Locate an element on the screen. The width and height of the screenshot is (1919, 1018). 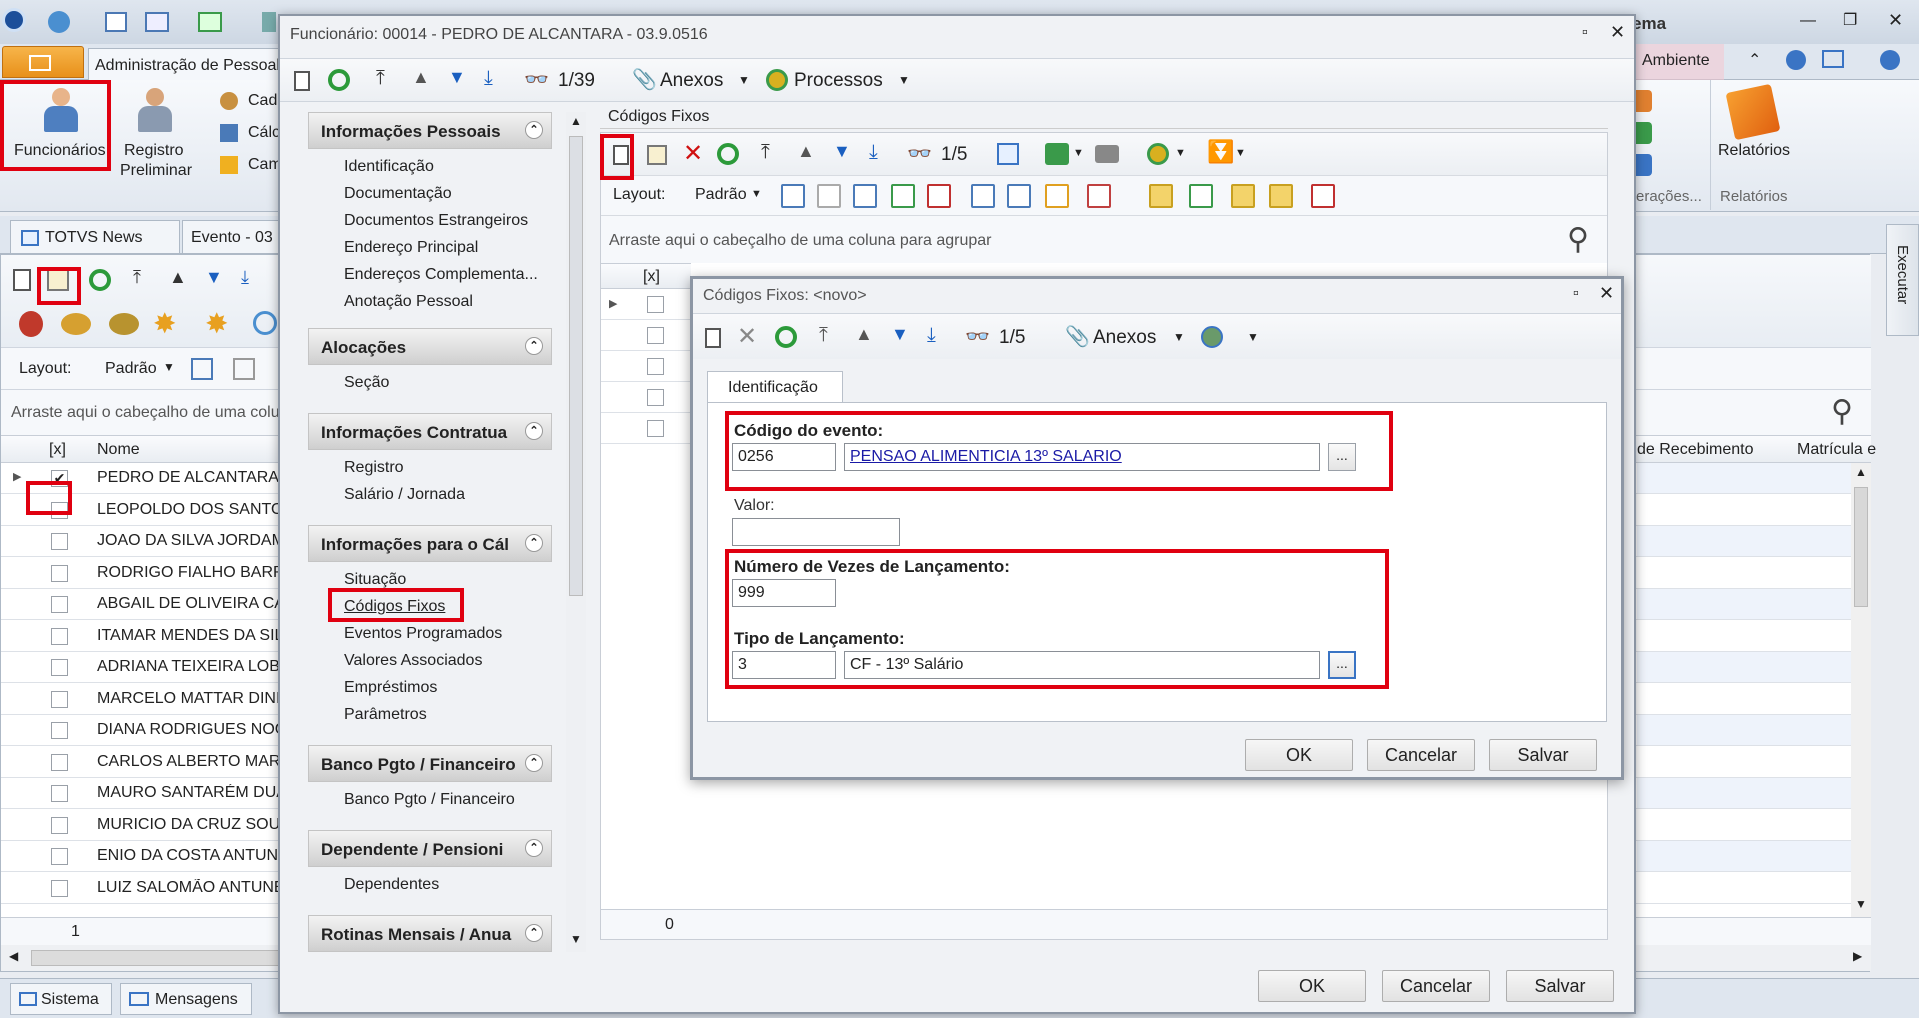
registro-preliminar-button-line1: Registro is located at coordinates (154, 151).